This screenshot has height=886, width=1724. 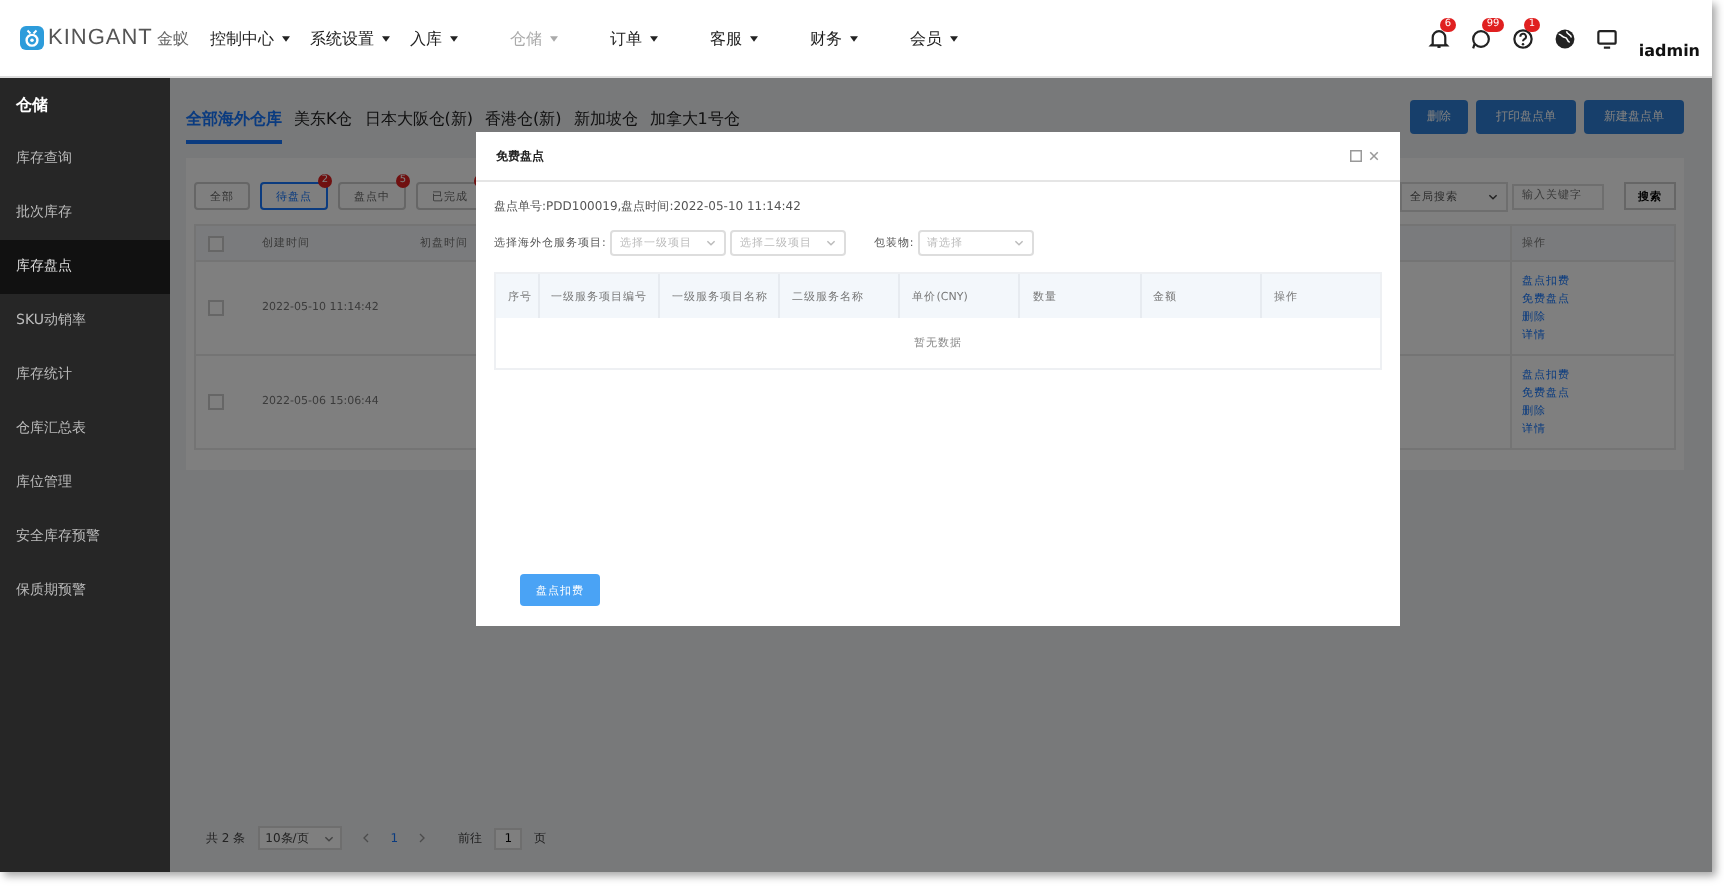 I want to click on maximize-icon, so click(x=1356, y=156).